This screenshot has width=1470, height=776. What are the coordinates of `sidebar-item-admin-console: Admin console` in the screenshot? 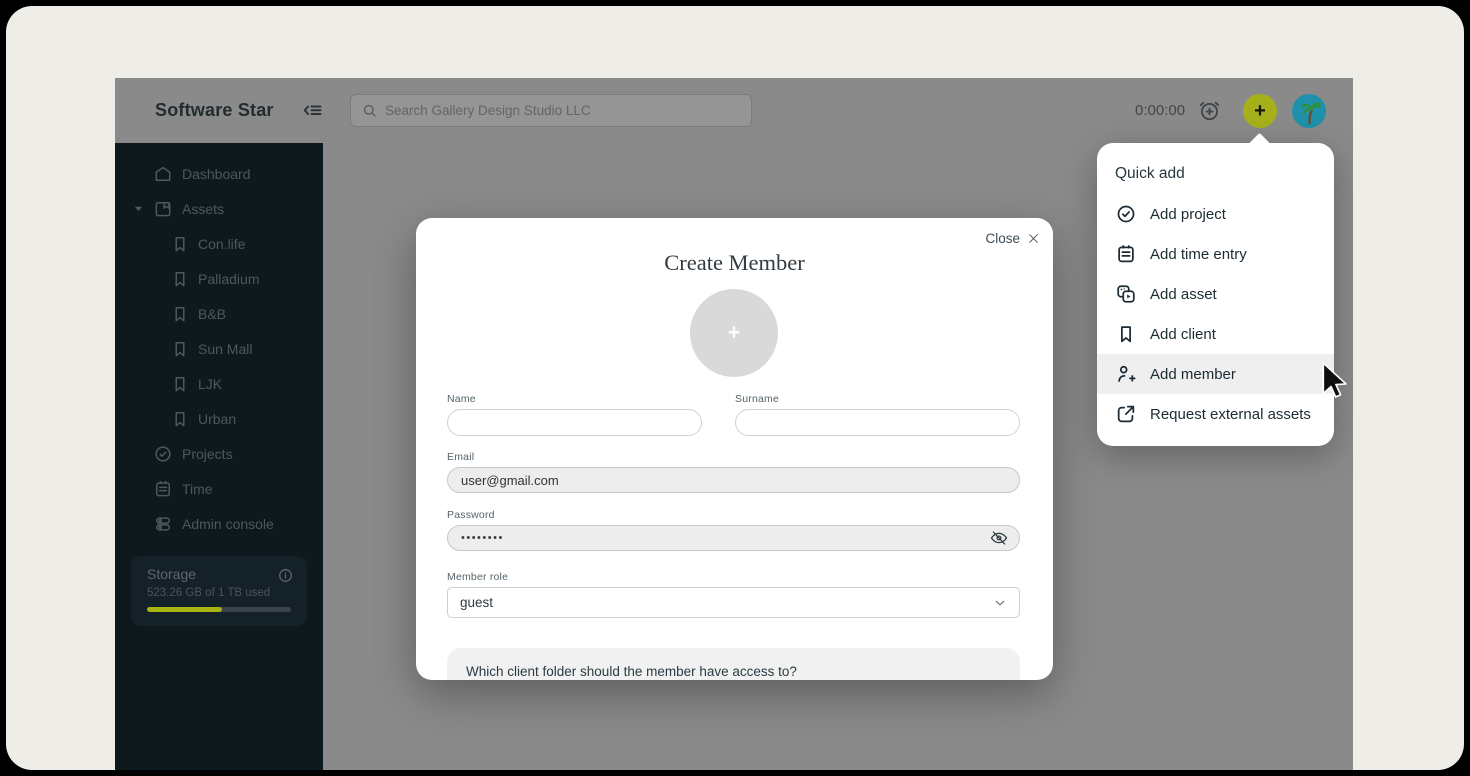 It's located at (219, 523).